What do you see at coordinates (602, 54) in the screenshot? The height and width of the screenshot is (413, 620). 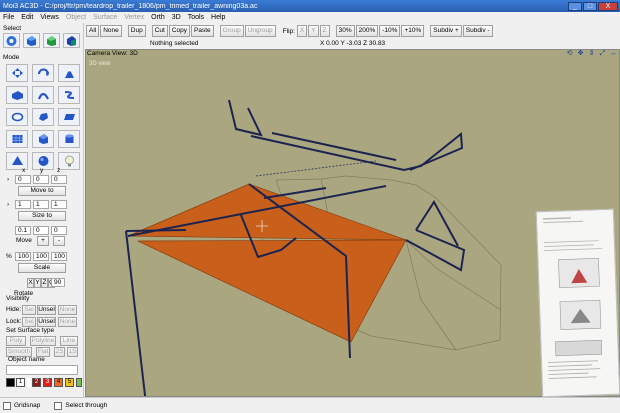 I see `fit-view-icon: ⤢` at bounding box center [602, 54].